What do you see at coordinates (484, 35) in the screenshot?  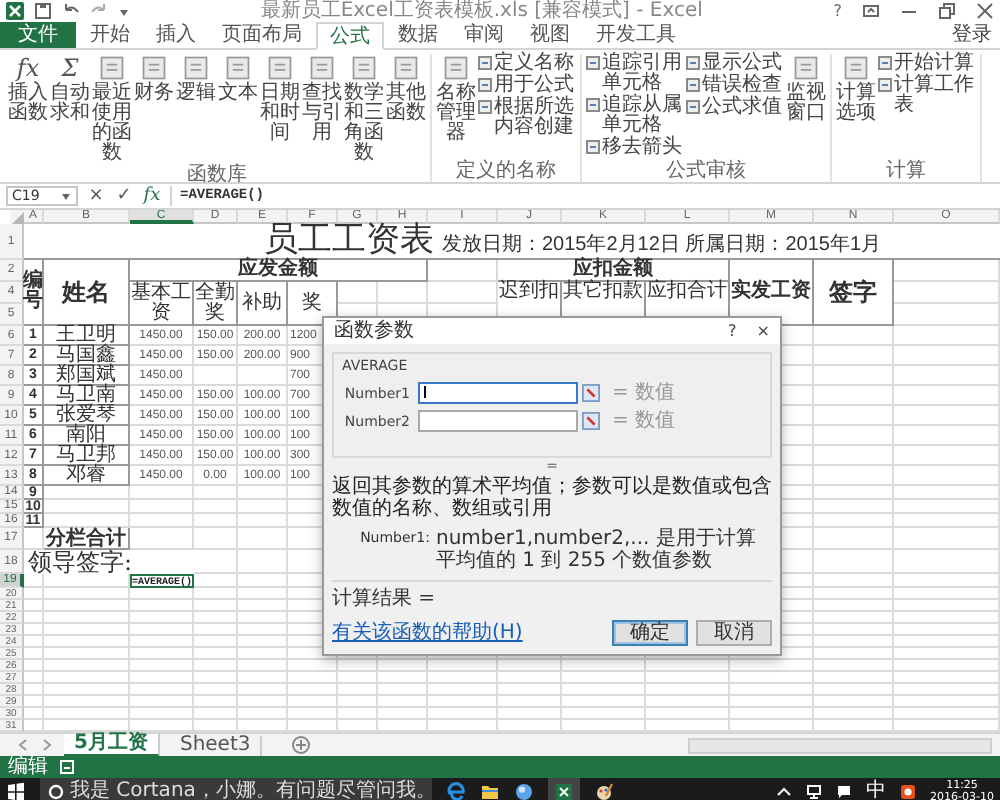 I see `ribbon-tab: 审阅` at bounding box center [484, 35].